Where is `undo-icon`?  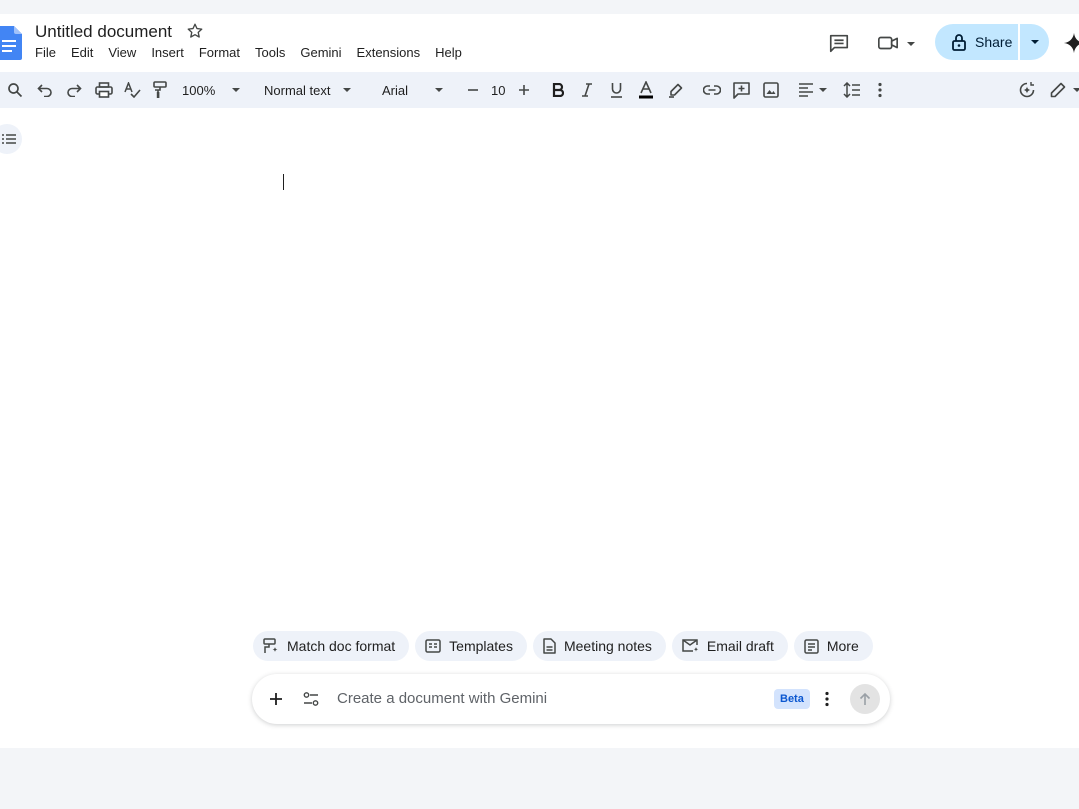 undo-icon is located at coordinates (44, 90).